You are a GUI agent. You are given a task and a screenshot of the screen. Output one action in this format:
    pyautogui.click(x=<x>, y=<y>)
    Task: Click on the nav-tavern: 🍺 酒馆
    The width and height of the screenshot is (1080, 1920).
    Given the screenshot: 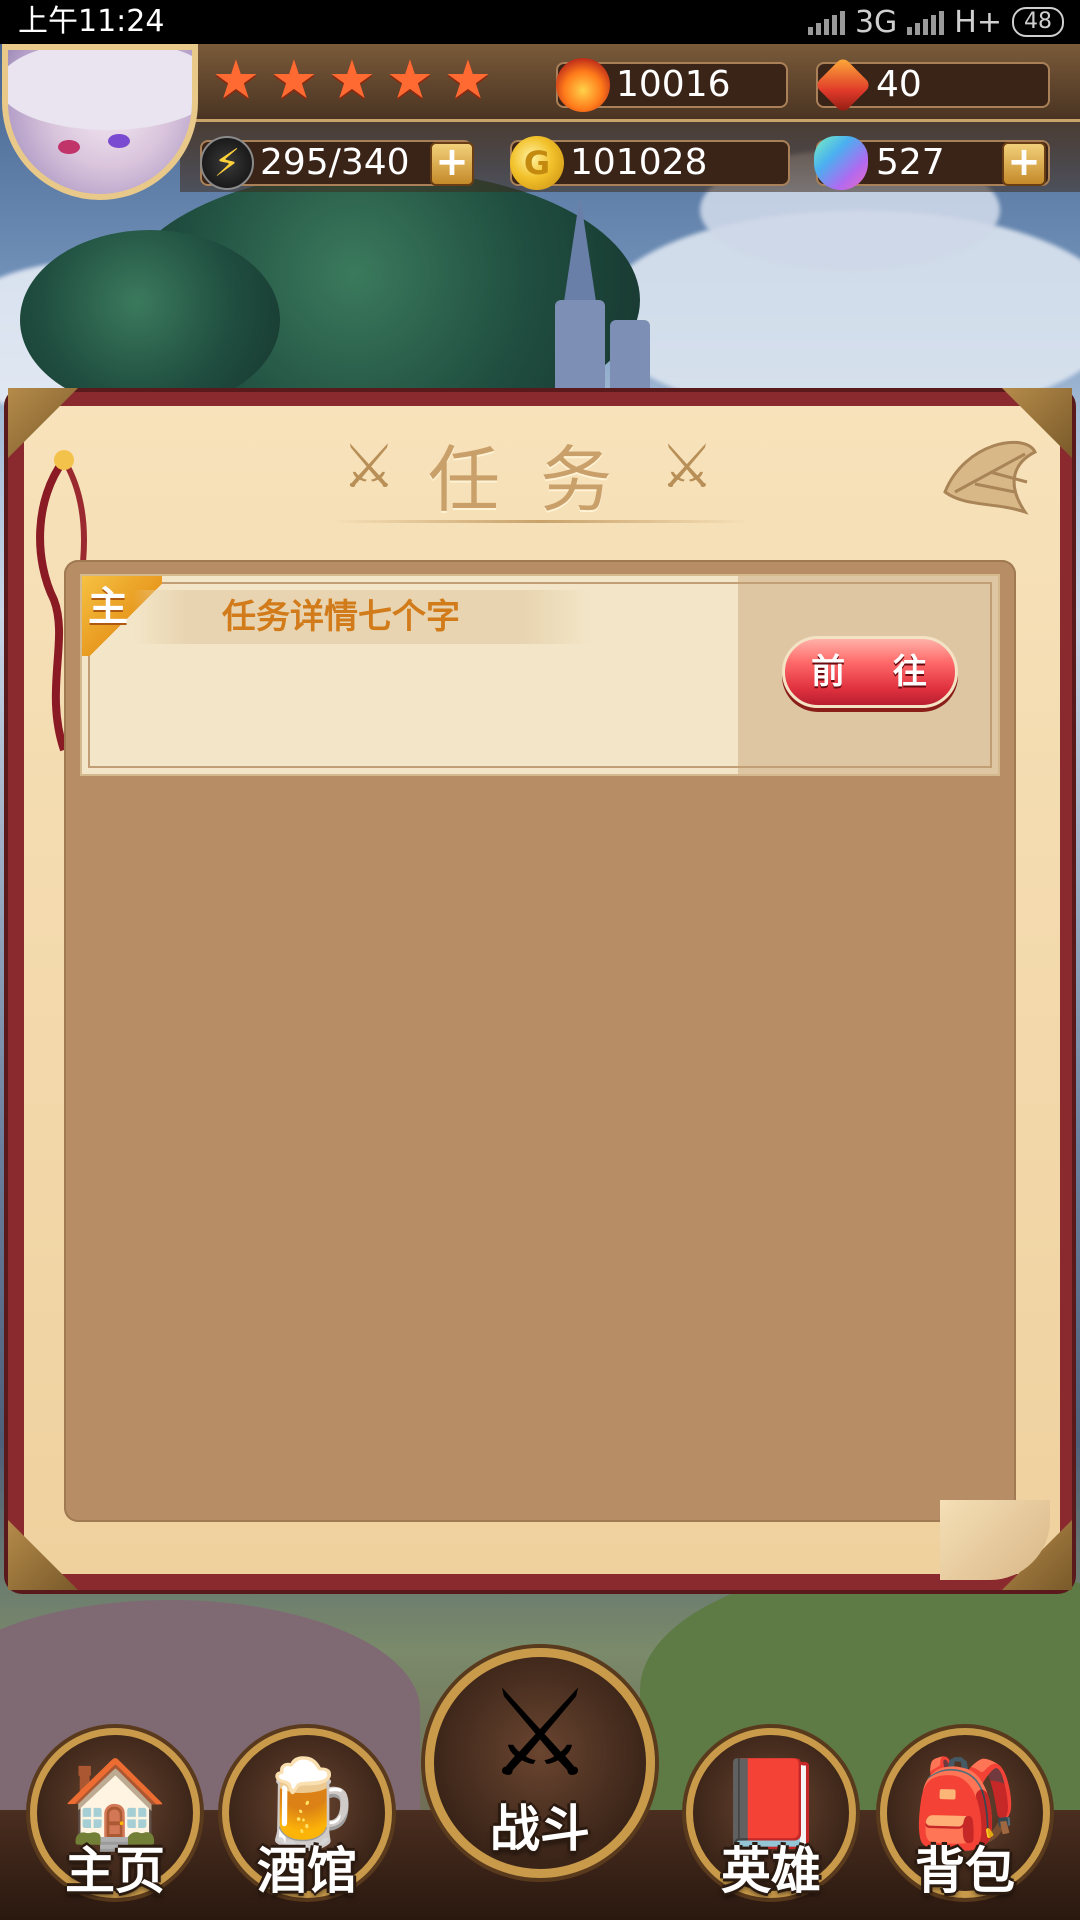 What is the action you would take?
    pyautogui.click(x=307, y=1814)
    